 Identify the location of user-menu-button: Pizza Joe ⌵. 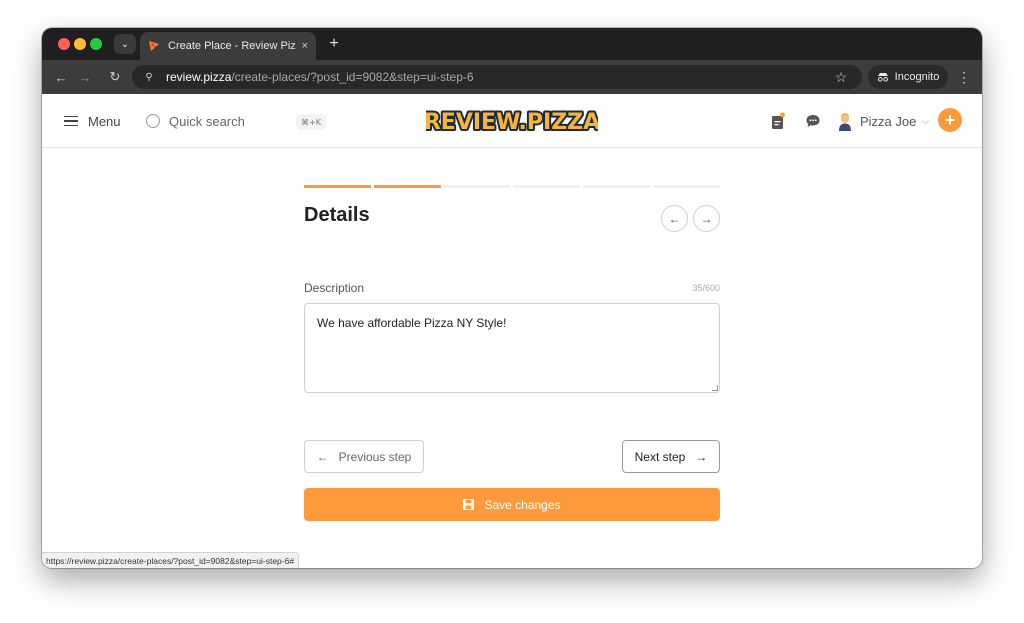
(882, 121).